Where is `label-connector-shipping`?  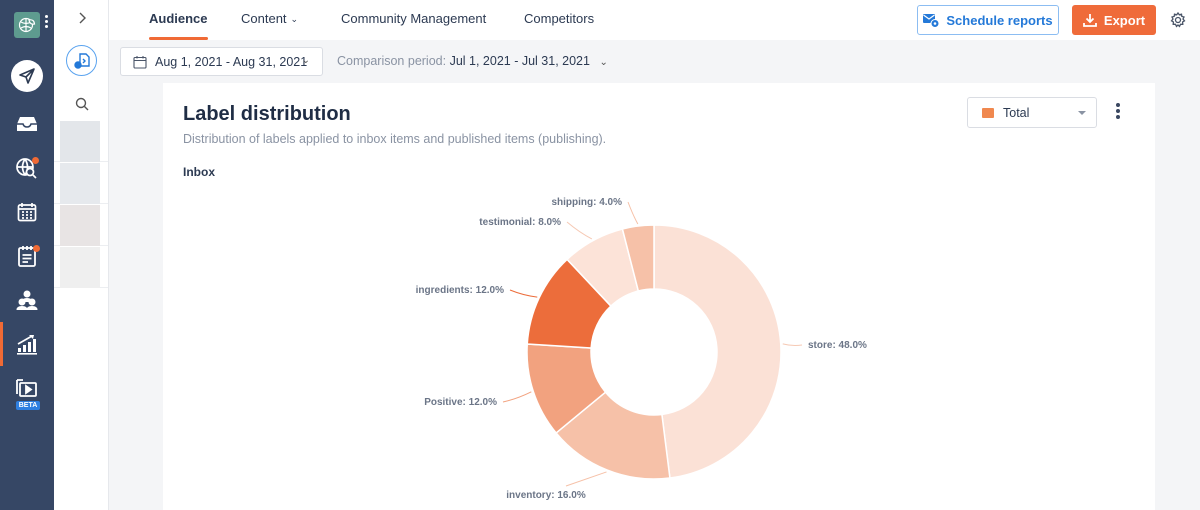
label-connector-shipping is located at coordinates (633, 213).